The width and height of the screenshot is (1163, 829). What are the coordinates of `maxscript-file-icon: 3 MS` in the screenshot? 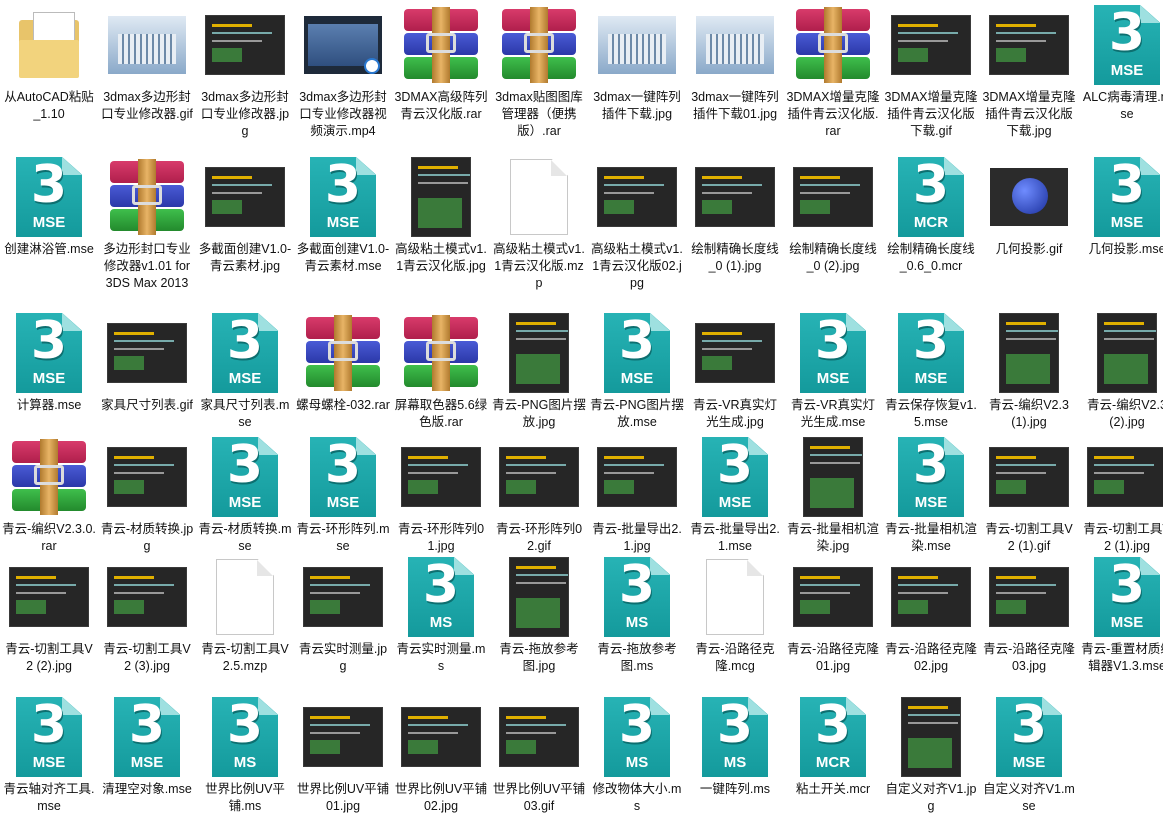 It's located at (637, 737).